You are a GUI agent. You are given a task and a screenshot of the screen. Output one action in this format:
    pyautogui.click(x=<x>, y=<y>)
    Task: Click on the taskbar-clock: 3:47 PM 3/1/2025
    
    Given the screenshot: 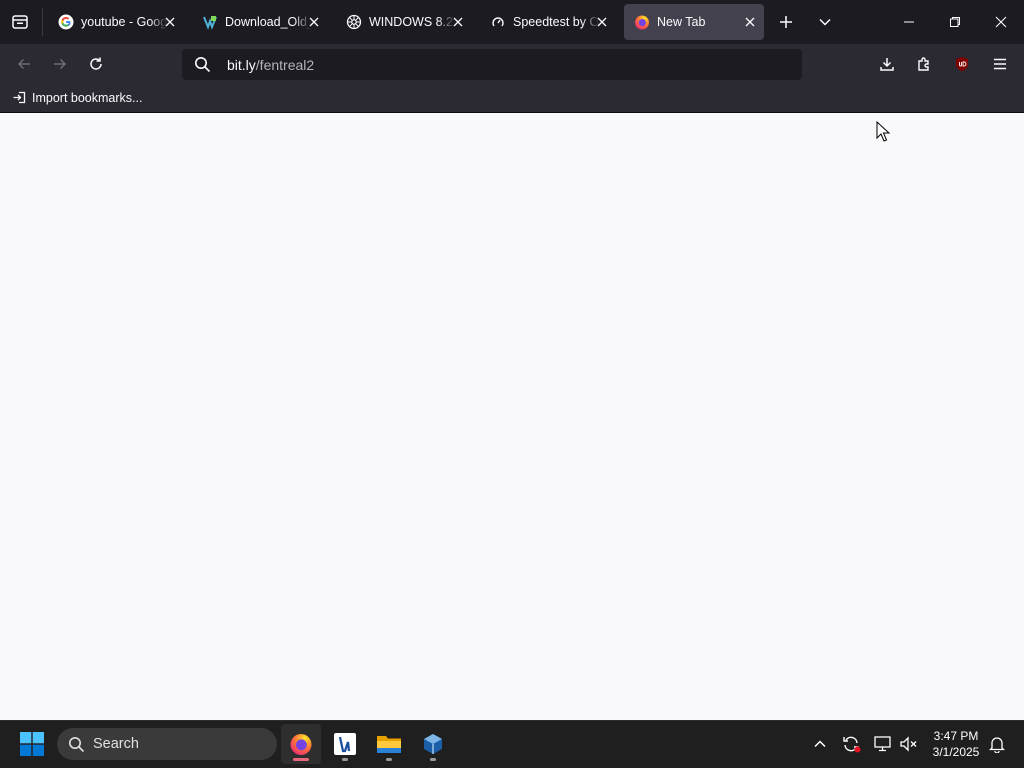 What is the action you would take?
    pyautogui.click(x=956, y=744)
    